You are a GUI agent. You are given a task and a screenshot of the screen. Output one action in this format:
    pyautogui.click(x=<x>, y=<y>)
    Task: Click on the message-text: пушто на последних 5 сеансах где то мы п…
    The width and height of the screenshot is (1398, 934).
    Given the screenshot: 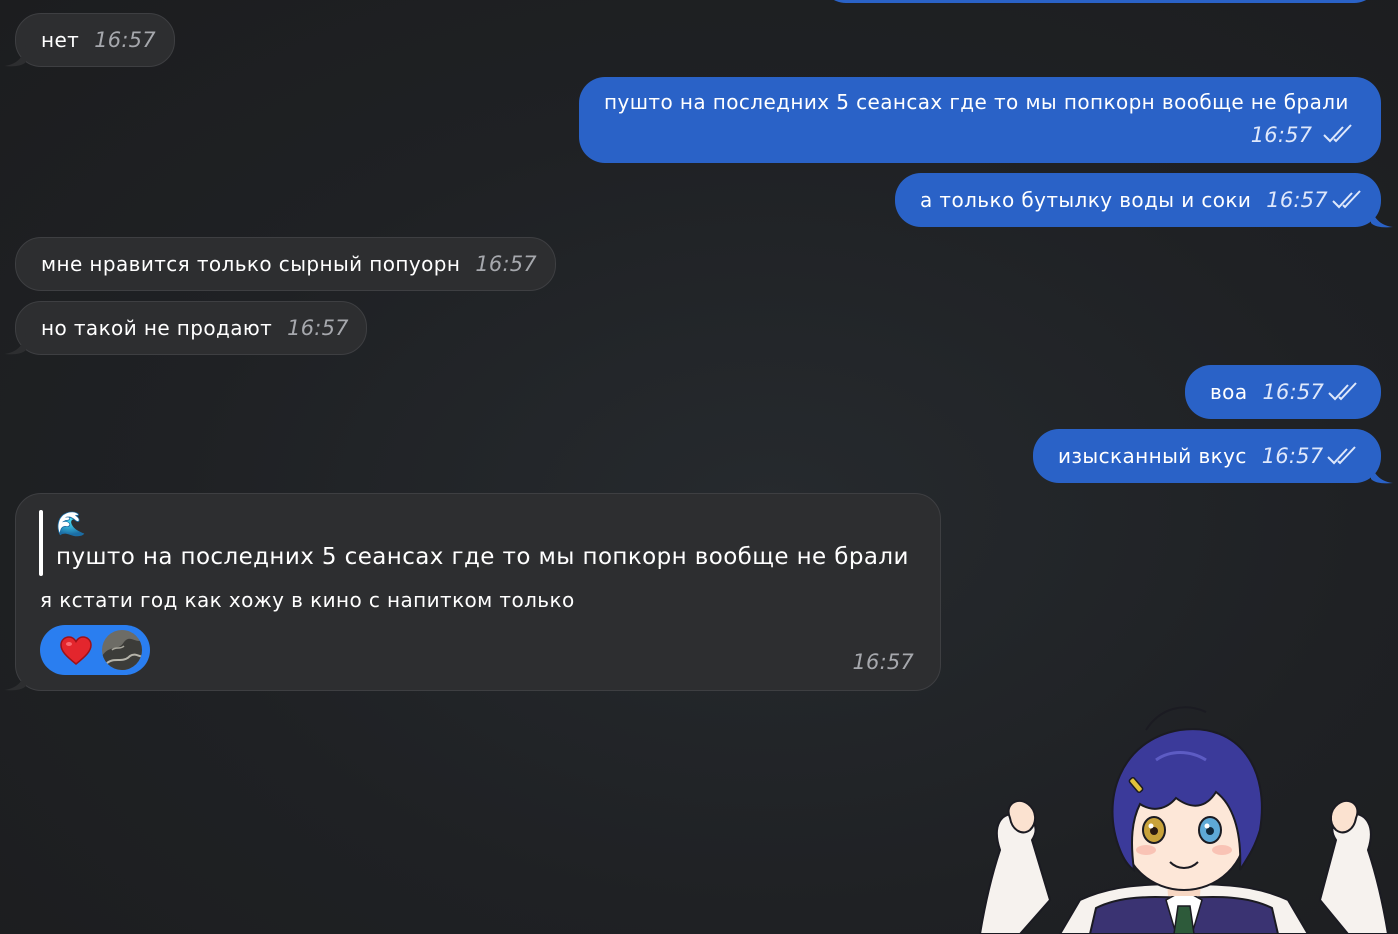 What is the action you would take?
    pyautogui.click(x=976, y=102)
    